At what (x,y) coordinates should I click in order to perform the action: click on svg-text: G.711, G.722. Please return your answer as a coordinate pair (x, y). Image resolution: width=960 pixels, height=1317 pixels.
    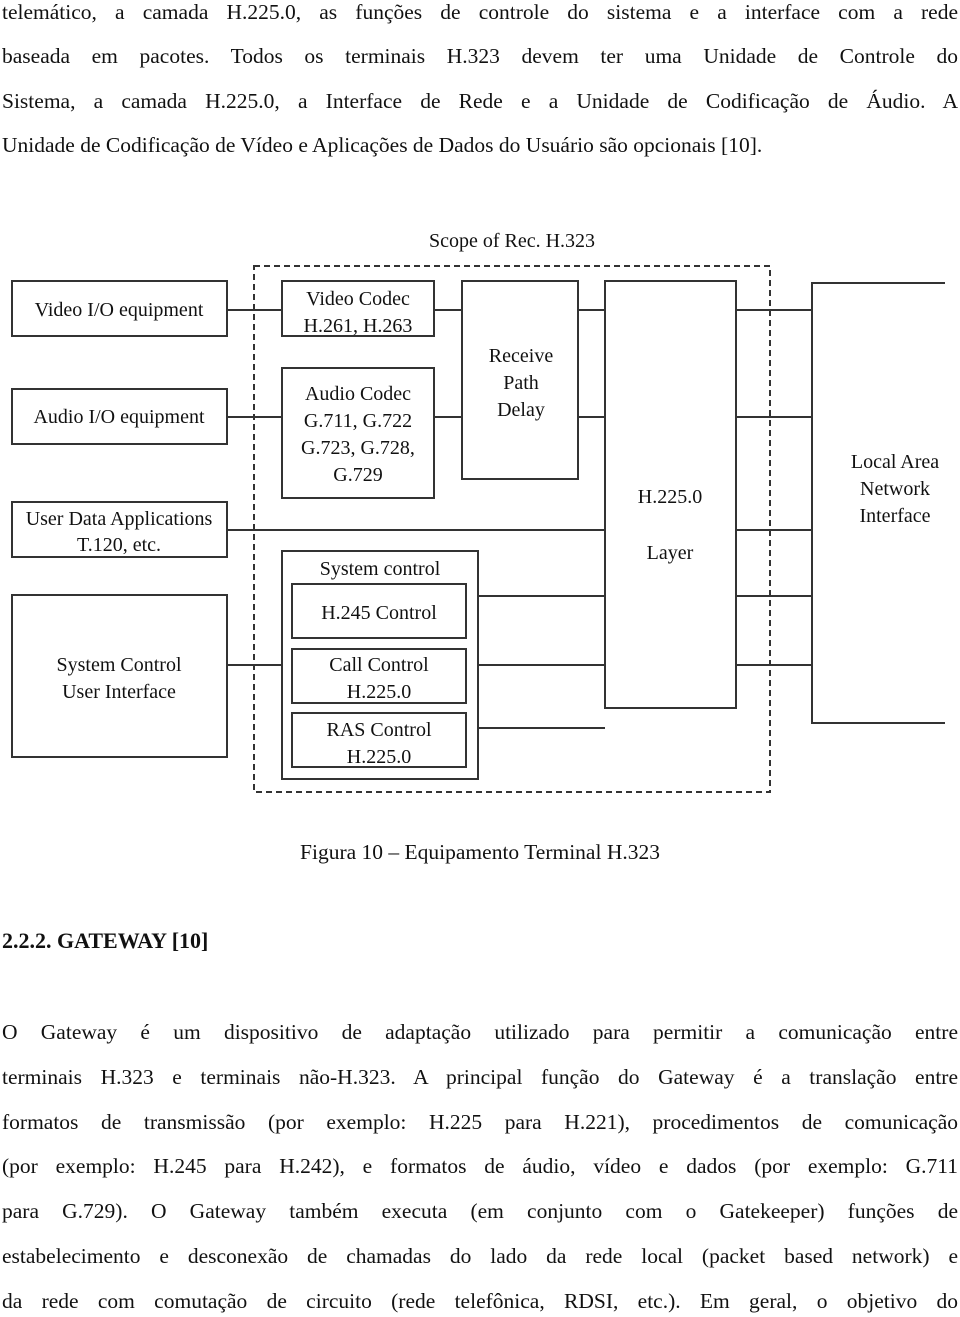
    Looking at the image, I should click on (358, 421).